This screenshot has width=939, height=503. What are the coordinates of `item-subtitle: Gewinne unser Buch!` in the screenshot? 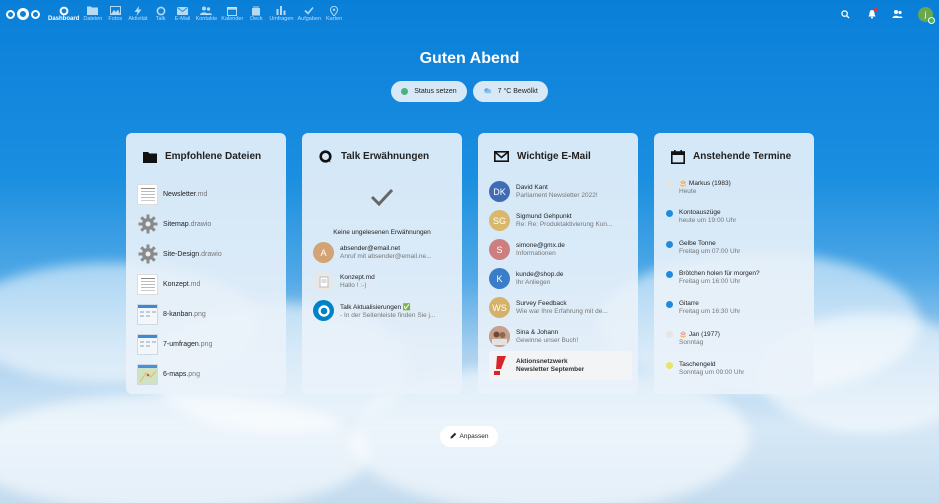 It's located at (547, 340).